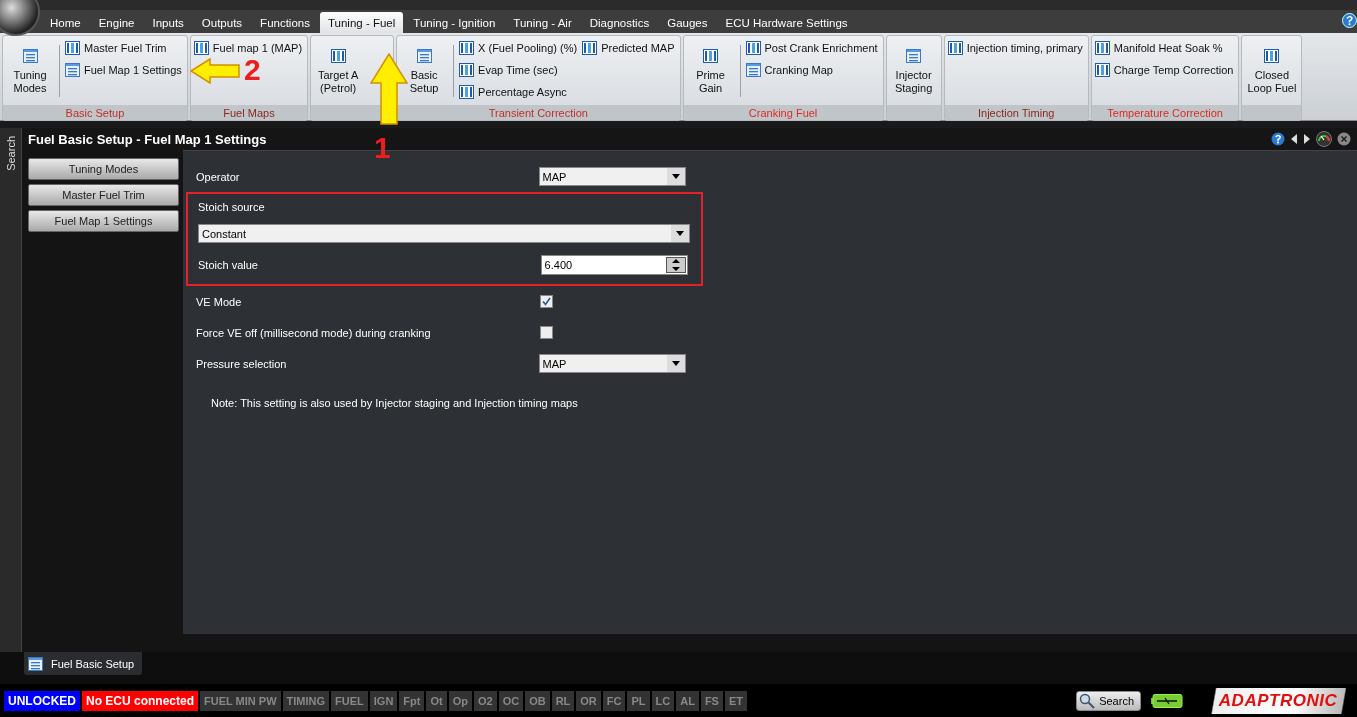 This screenshot has width=1357, height=717. What do you see at coordinates (812, 70) in the screenshot?
I see `ribbon-item: Cranking Map` at bounding box center [812, 70].